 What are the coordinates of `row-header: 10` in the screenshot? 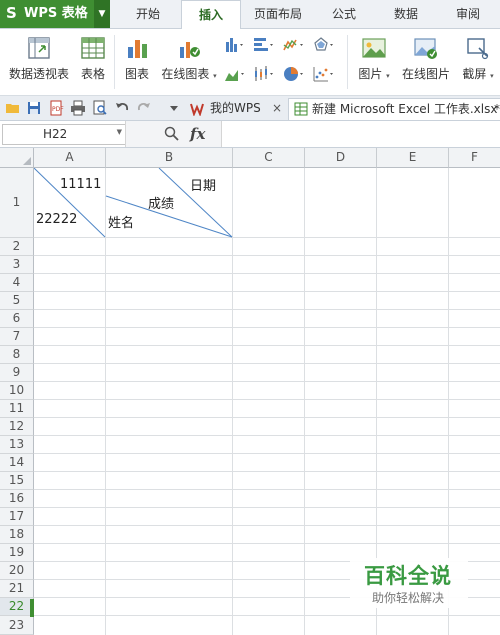 It's located at (17, 391).